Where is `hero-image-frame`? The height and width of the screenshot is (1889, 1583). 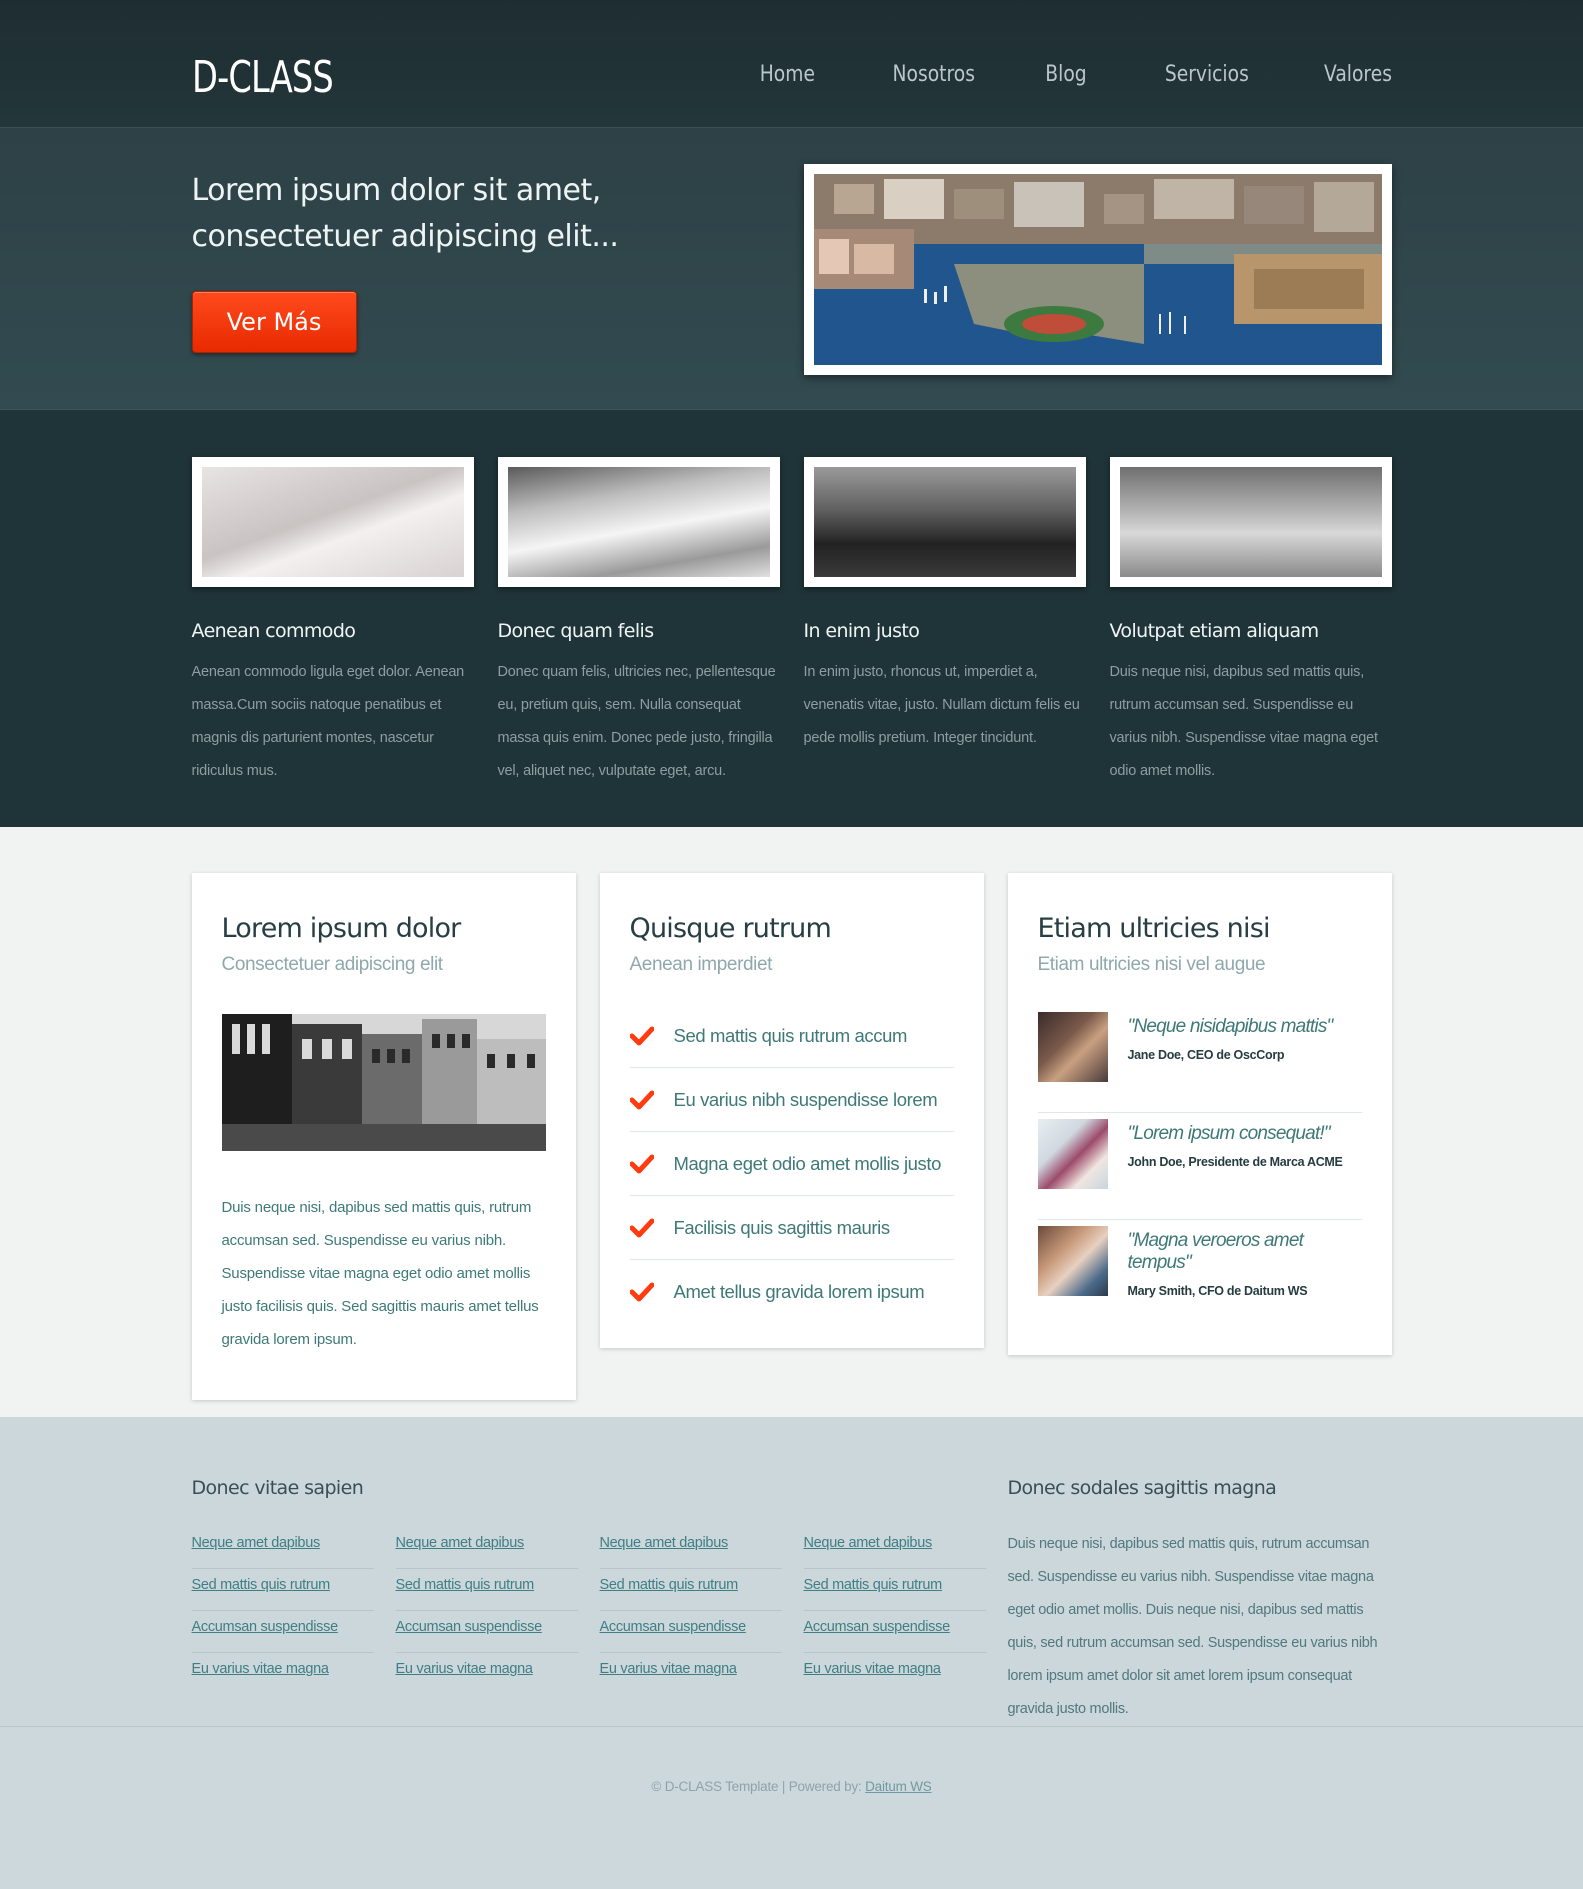
hero-image-frame is located at coordinates (1097, 269).